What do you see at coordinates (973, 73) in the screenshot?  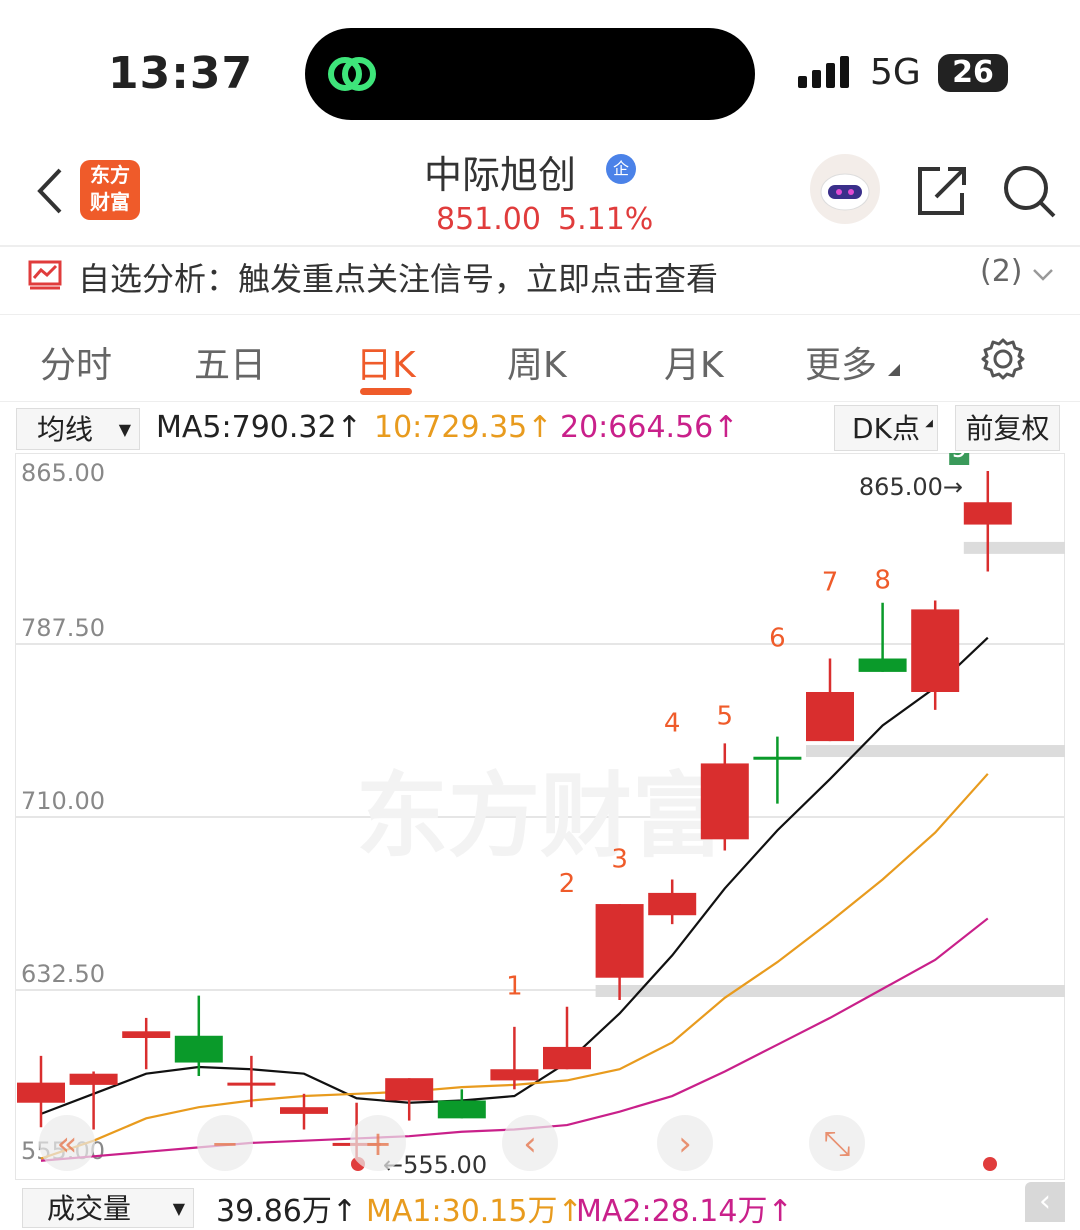 I see `battery-indicator: 26` at bounding box center [973, 73].